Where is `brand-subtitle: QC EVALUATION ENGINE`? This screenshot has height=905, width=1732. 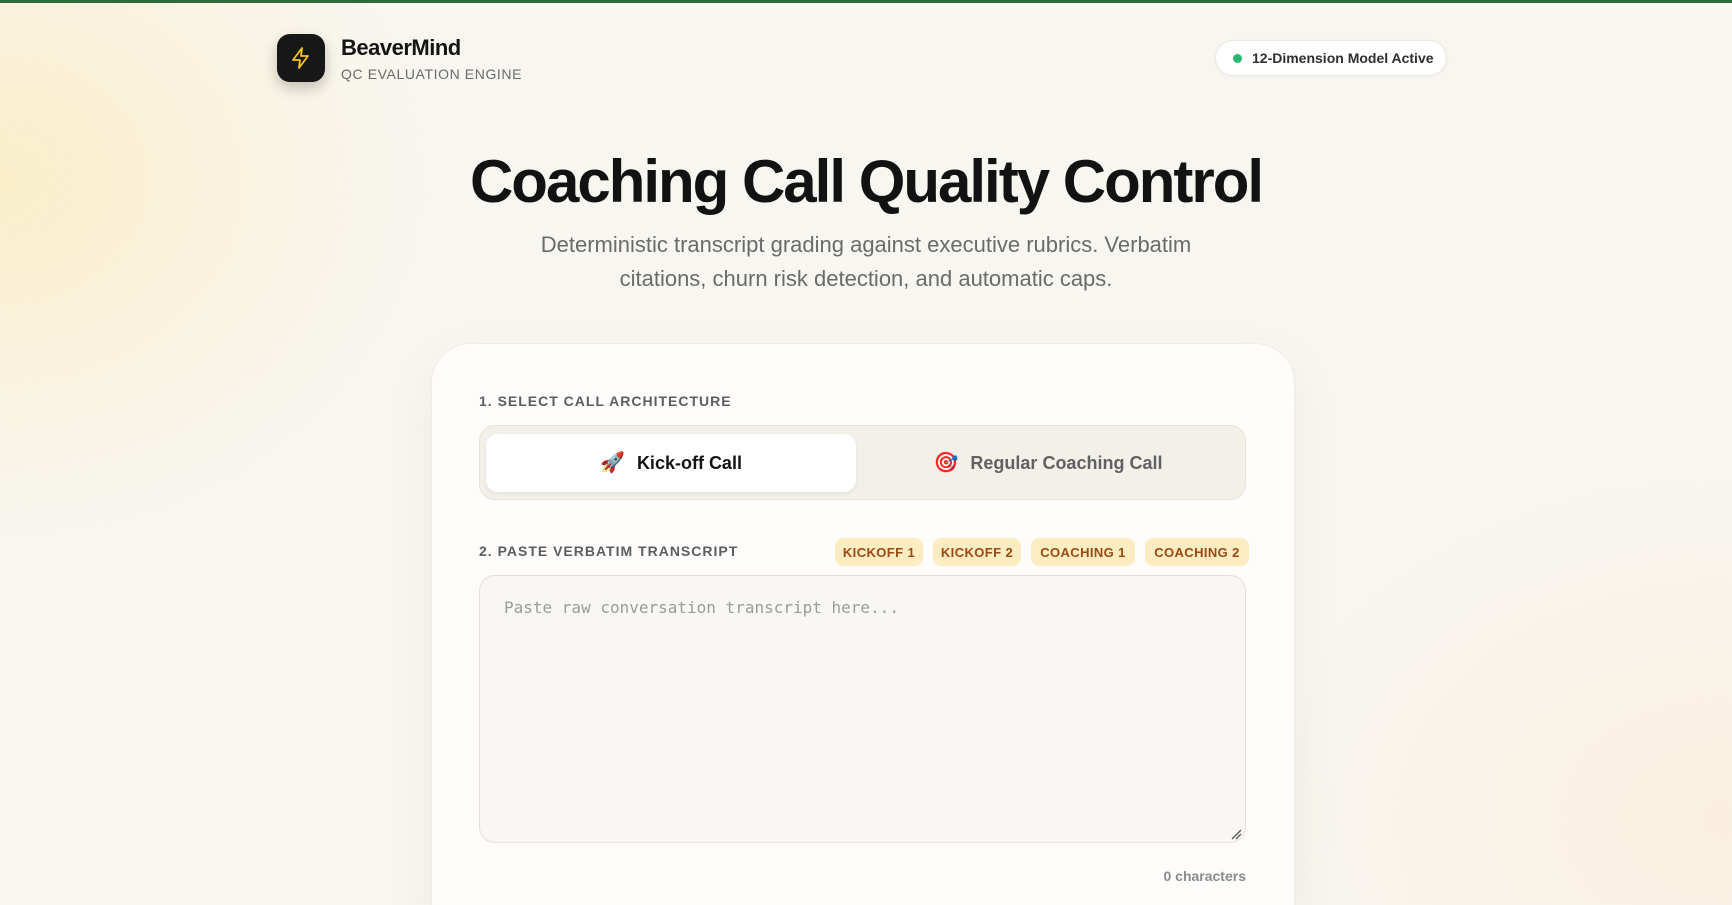 brand-subtitle: QC EVALUATION ENGINE is located at coordinates (432, 73).